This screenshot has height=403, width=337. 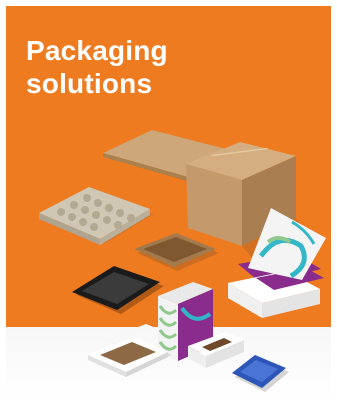 What do you see at coordinates (96, 216) in the screenshot?
I see `egg-tray` at bounding box center [96, 216].